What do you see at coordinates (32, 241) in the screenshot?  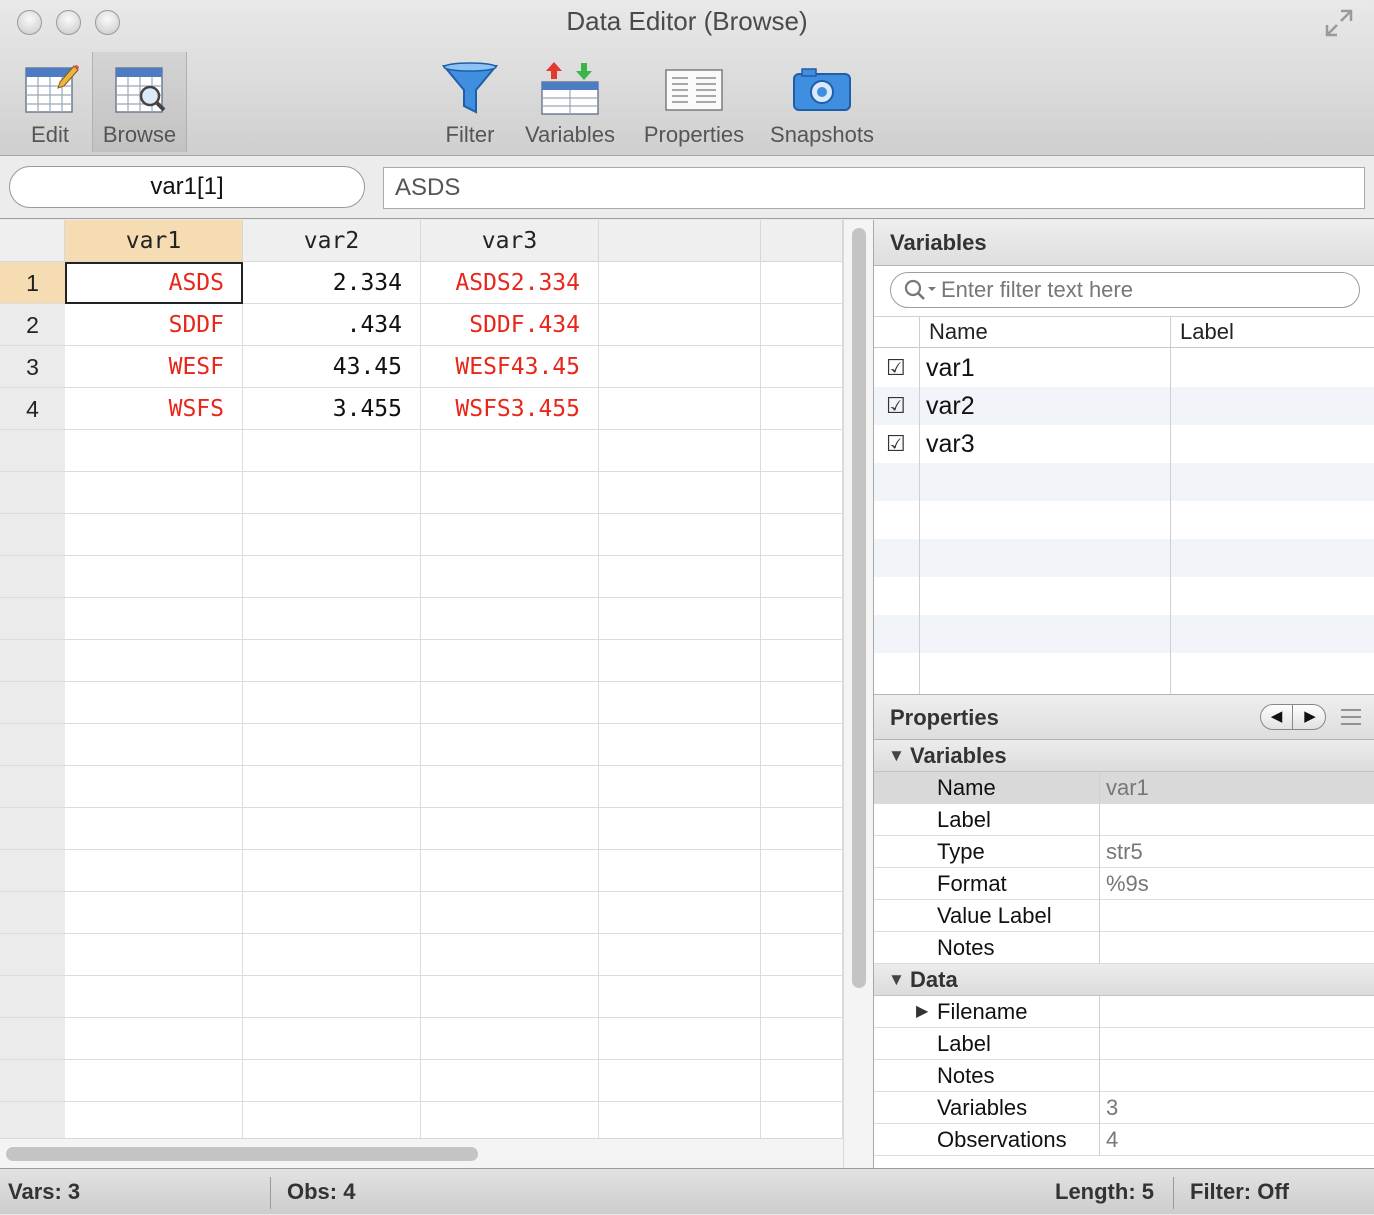 I see `grid-corner` at bounding box center [32, 241].